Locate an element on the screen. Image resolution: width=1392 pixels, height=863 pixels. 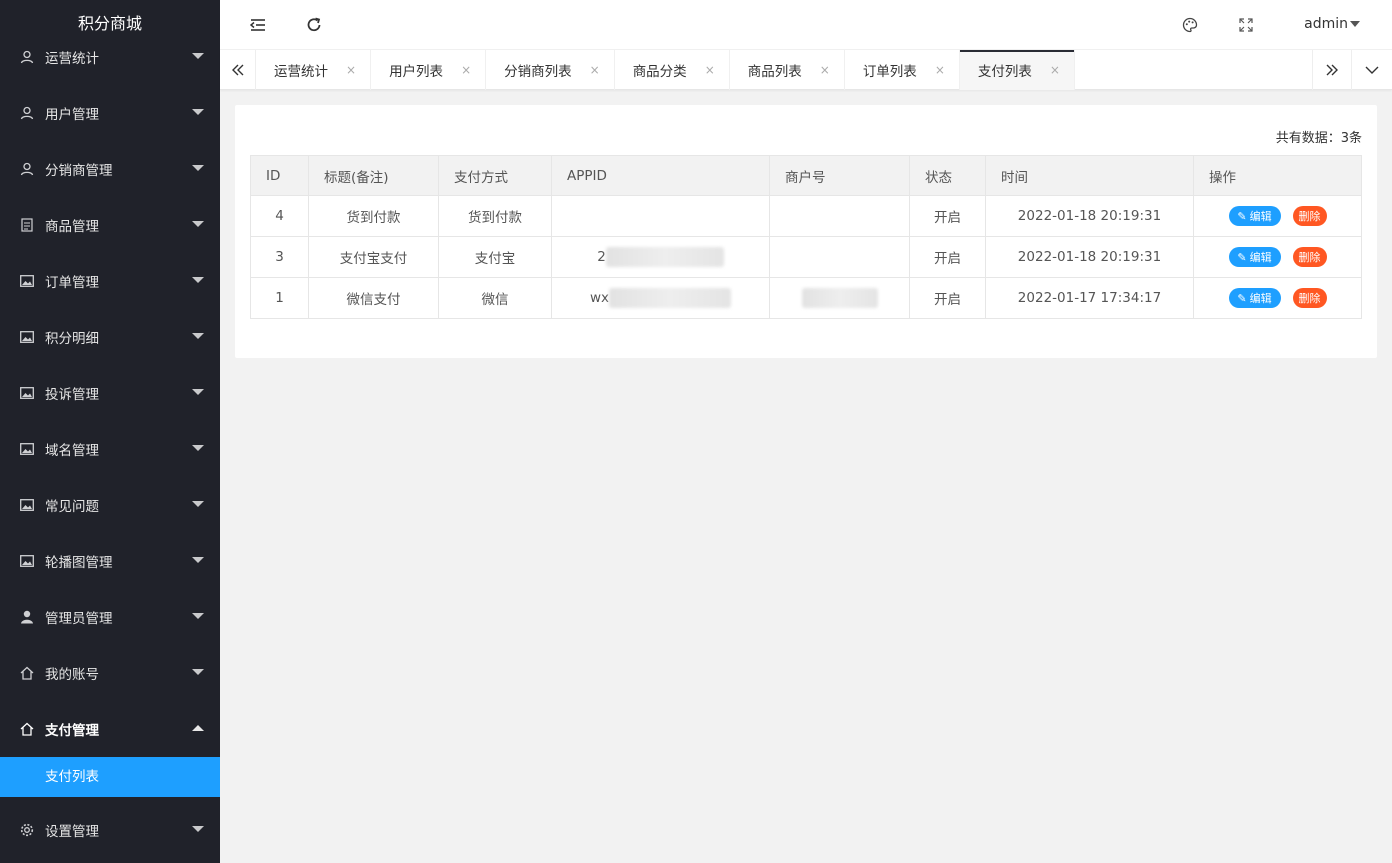
sidebar-item-faq: 常见问题 is located at coordinates (110, 505).